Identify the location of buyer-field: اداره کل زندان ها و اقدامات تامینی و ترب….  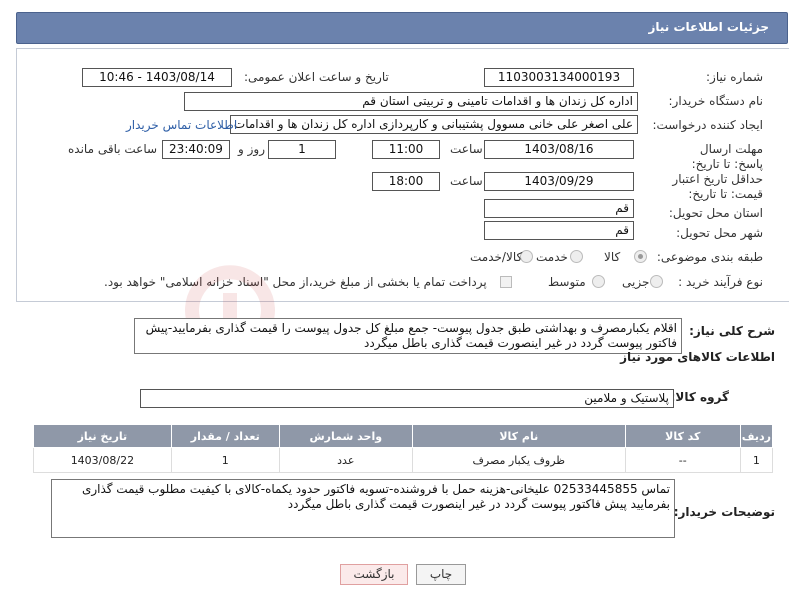
(411, 101).